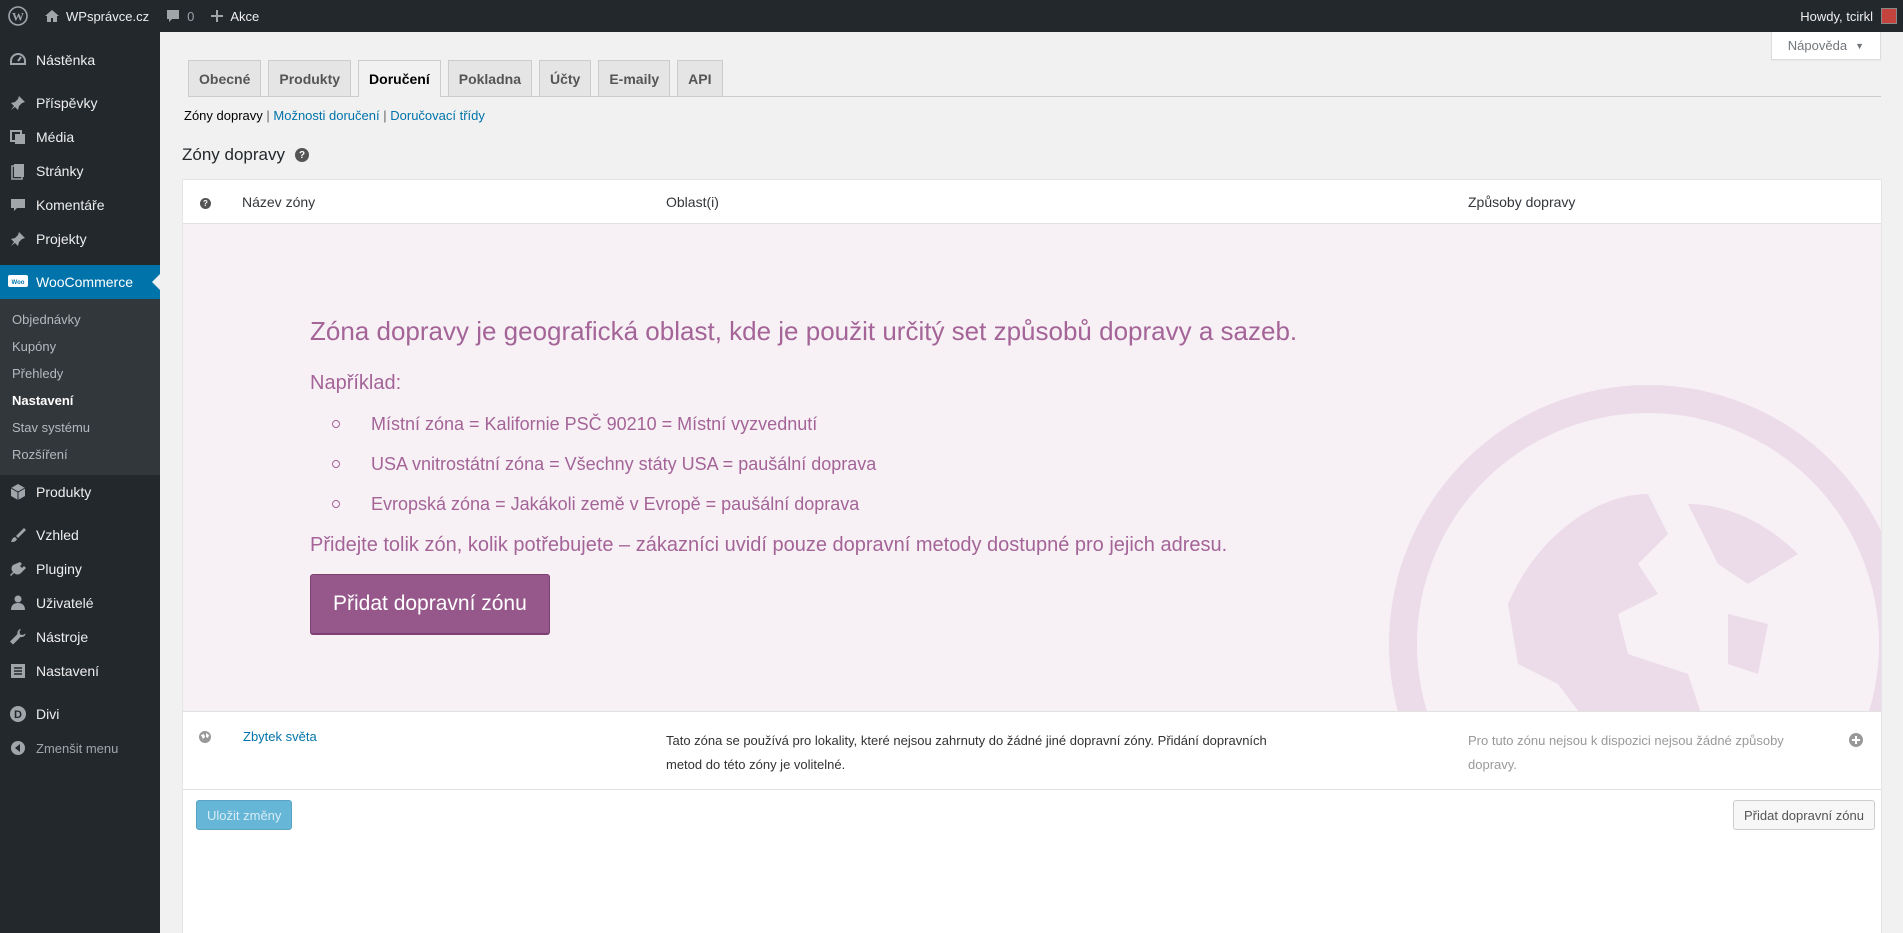 The image size is (1903, 933). I want to click on tab-general: Obecné, so click(225, 78).